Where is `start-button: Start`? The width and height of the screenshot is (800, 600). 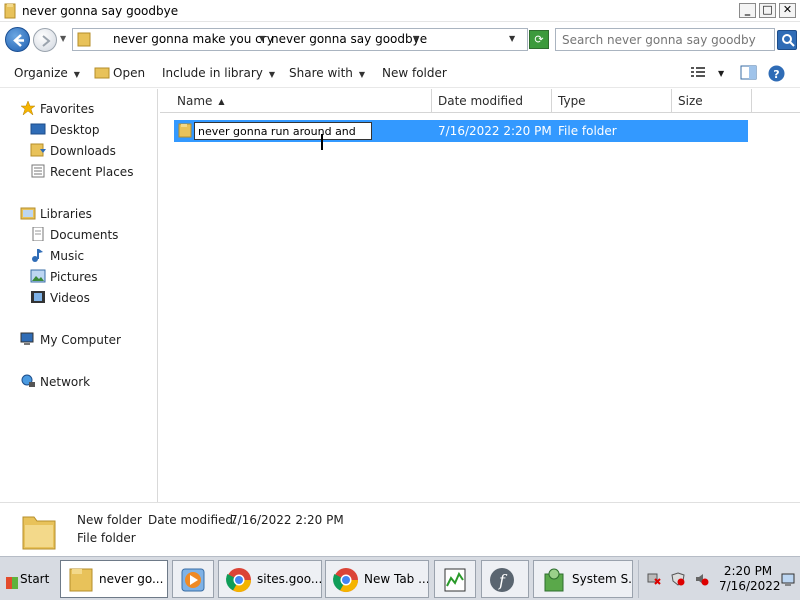
start-button: Start is located at coordinates (27, 579).